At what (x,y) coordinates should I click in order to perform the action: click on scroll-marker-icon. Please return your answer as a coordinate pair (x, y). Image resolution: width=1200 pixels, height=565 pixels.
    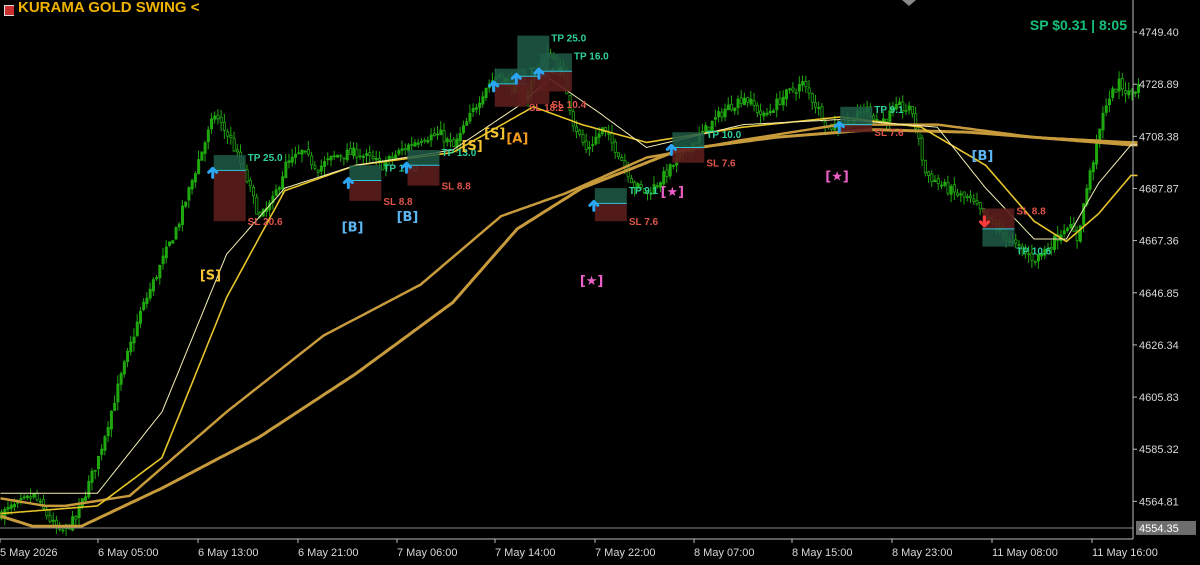
    Looking at the image, I should click on (909, 3).